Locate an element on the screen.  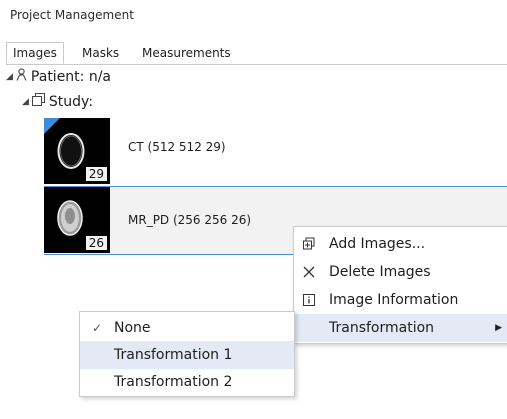
slice-count-badge: 26 is located at coordinates (96, 243).